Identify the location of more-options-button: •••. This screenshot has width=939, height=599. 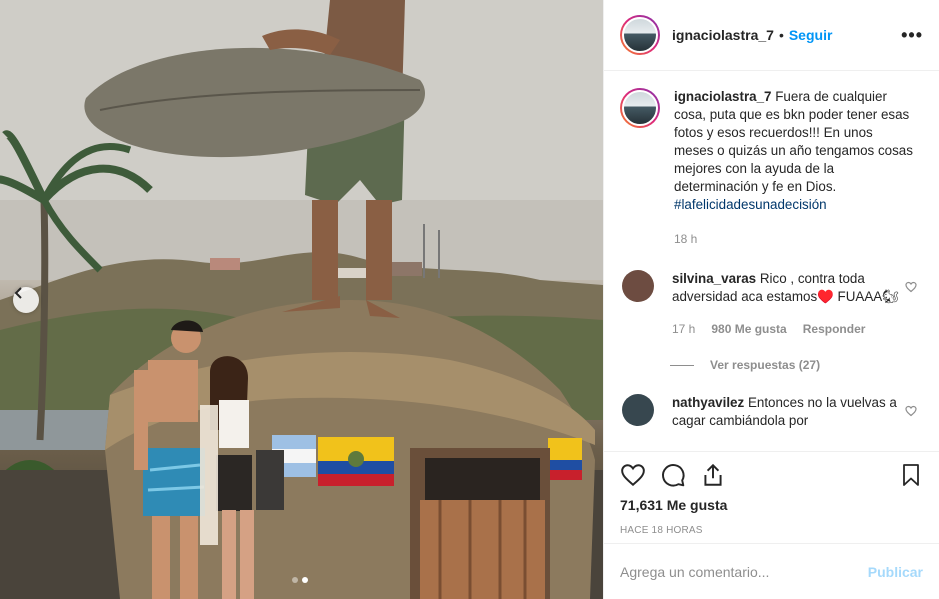
(912, 35).